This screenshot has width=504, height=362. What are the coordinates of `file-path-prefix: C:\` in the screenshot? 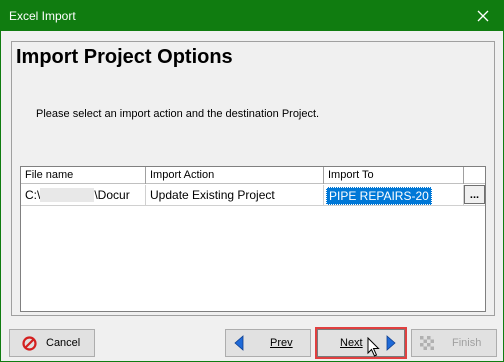 It's located at (33, 195).